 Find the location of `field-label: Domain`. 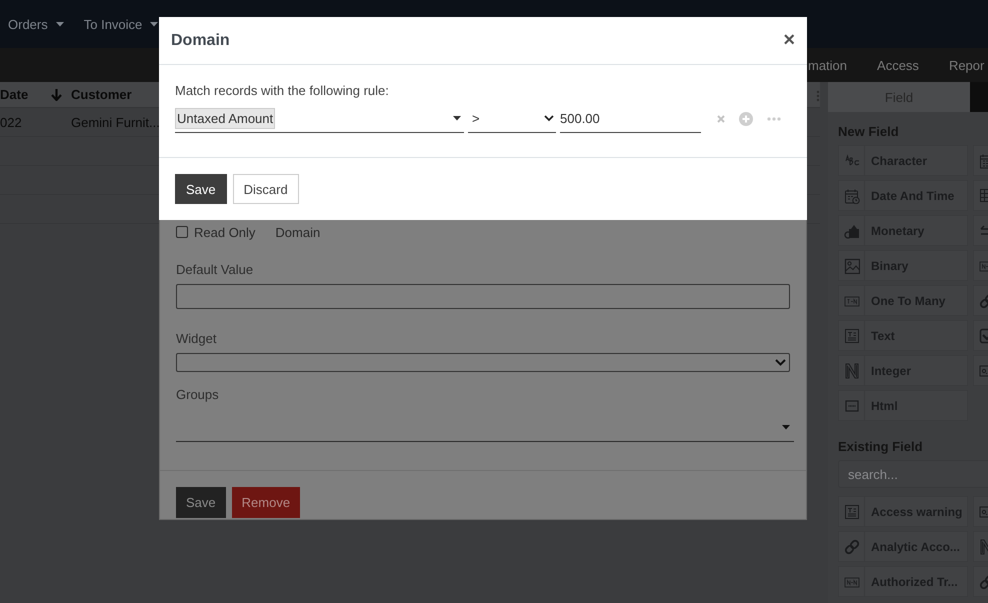

field-label: Domain is located at coordinates (297, 232).